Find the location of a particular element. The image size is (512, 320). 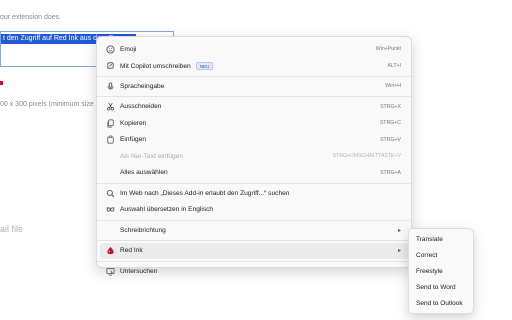

submenu-item-translate: Translate is located at coordinates (441, 240).